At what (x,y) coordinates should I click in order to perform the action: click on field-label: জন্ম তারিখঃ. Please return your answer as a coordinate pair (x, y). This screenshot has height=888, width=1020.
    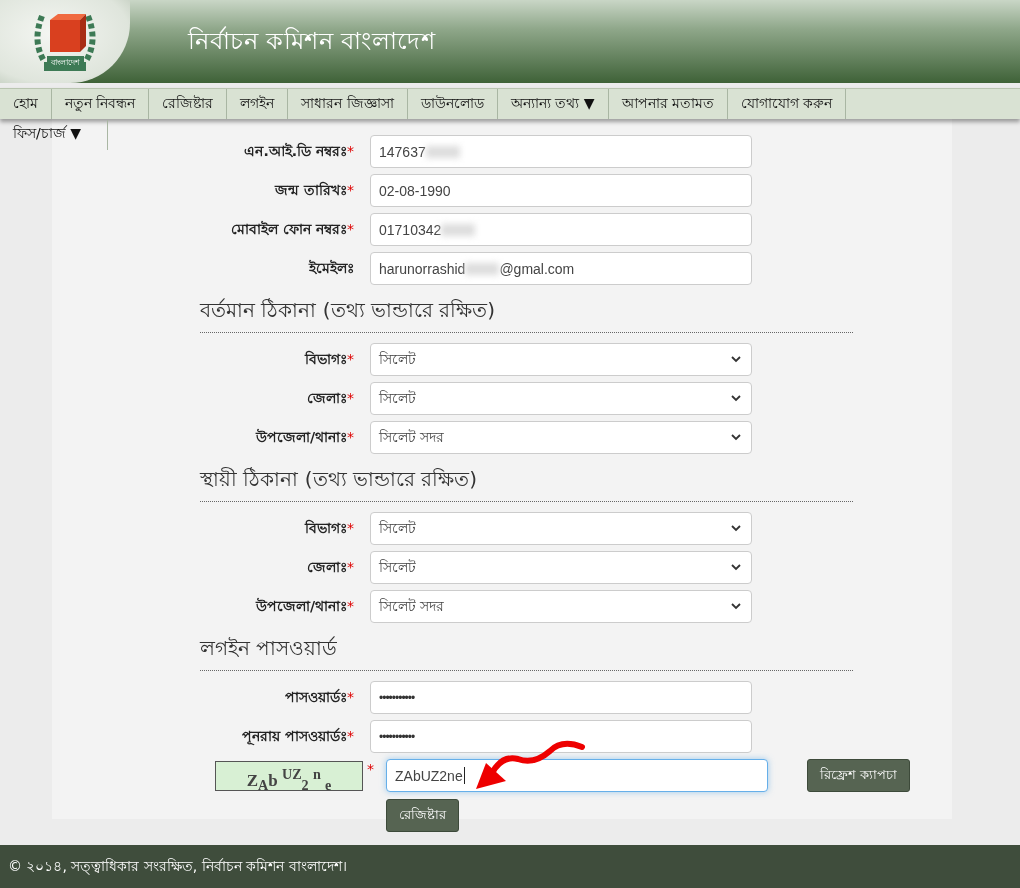
    Looking at the image, I should click on (311, 189).